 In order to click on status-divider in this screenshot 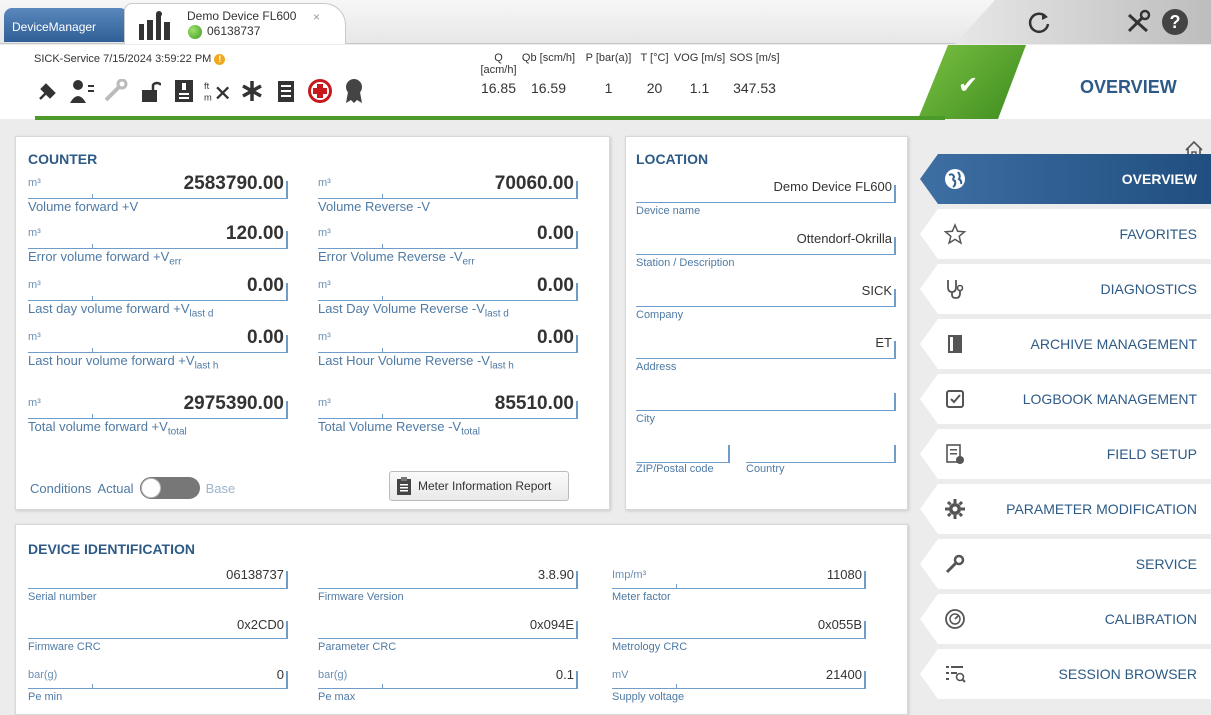, I will do `click(490, 118)`.